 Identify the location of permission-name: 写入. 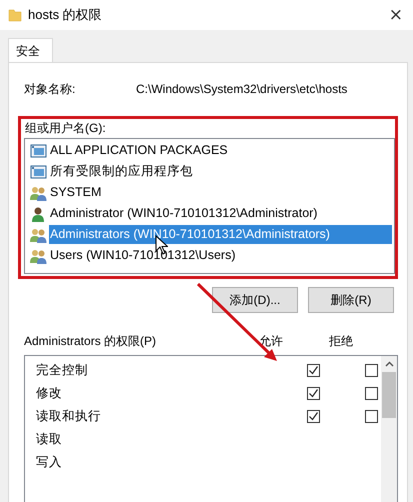
(49, 462).